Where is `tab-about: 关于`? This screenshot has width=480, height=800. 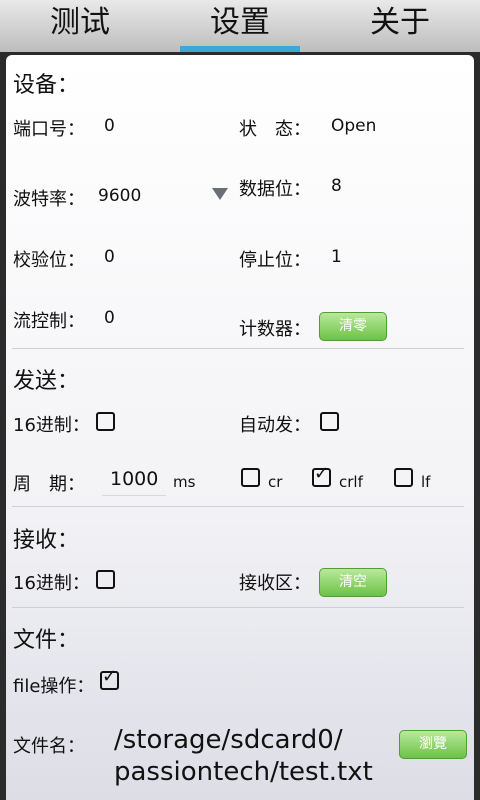 tab-about: 关于 is located at coordinates (400, 24).